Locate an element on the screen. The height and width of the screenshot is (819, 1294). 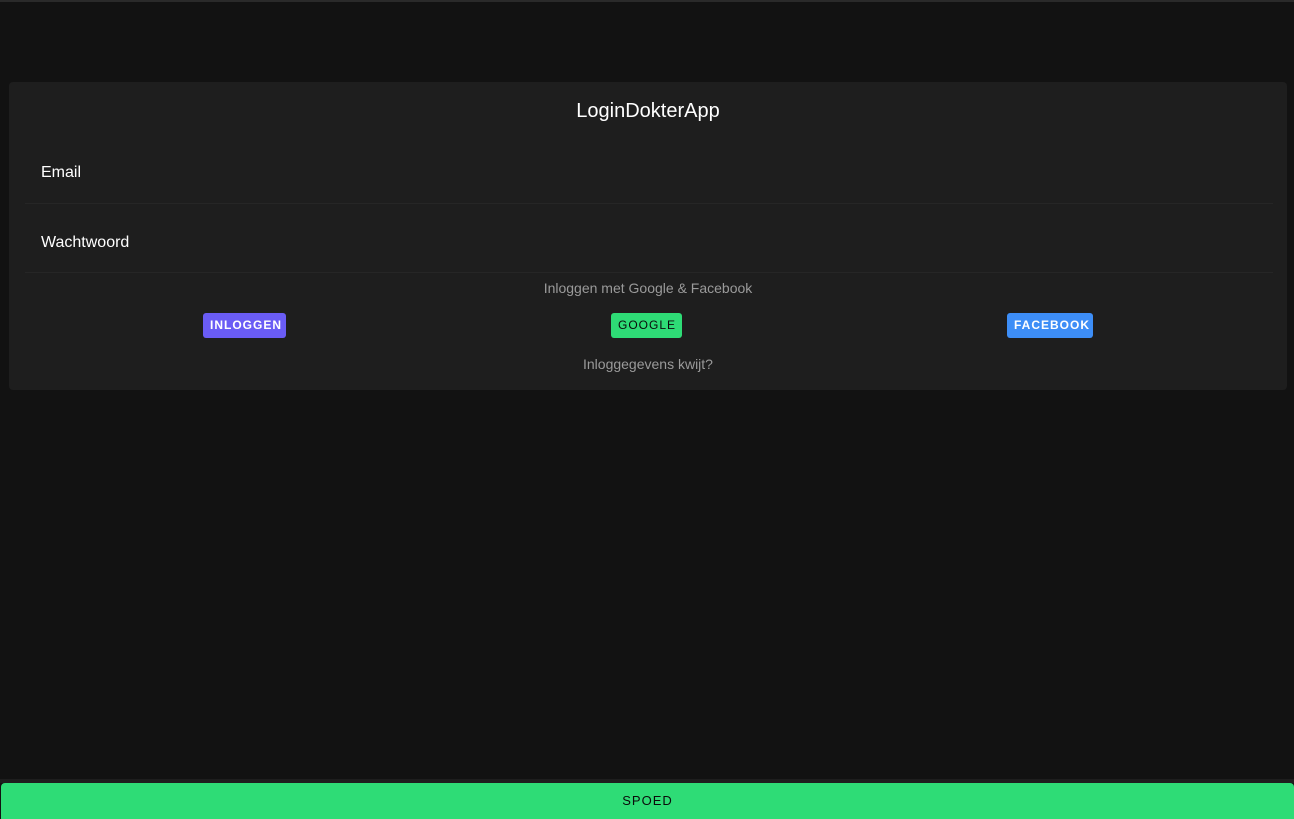
password-input is located at coordinates (709, 243).